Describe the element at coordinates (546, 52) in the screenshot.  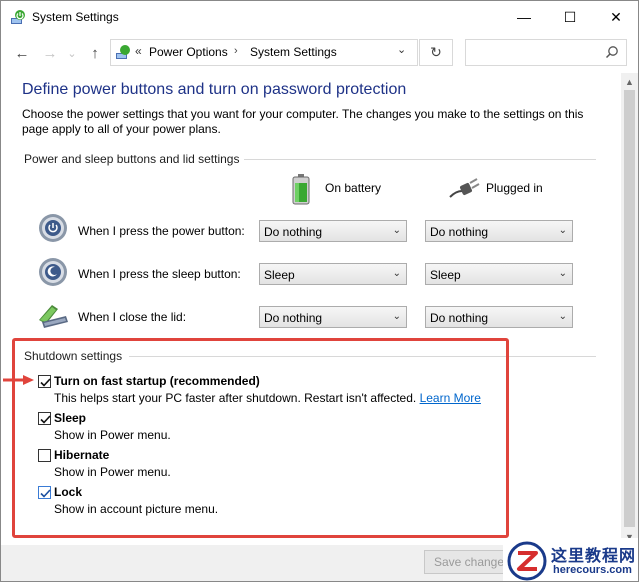
I see `search-input` at that location.